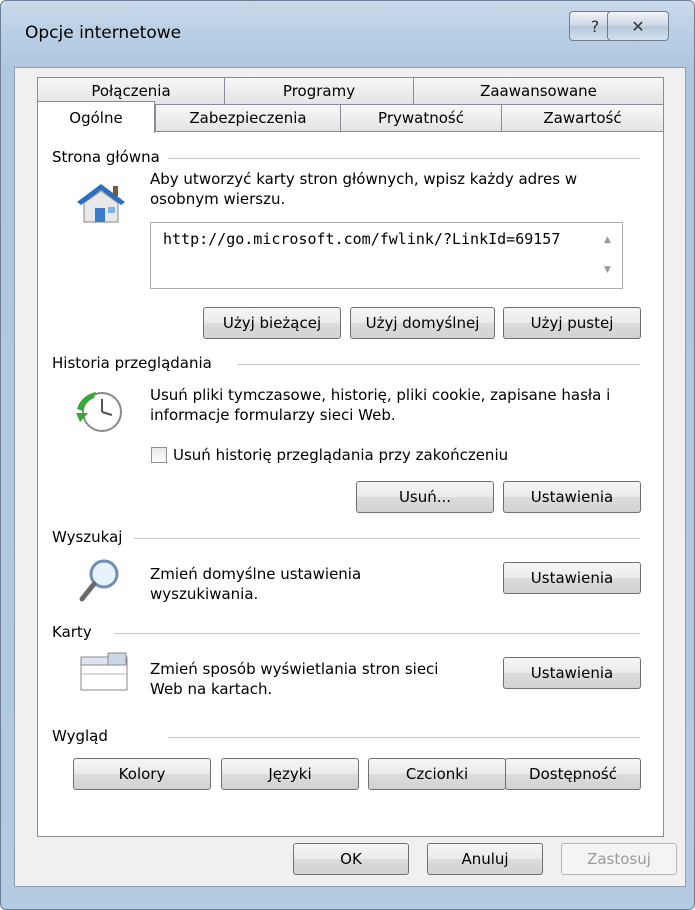 This screenshot has width=695, height=910. Describe the element at coordinates (159, 455) in the screenshot. I see `delete-on-exit-checkbox` at that location.